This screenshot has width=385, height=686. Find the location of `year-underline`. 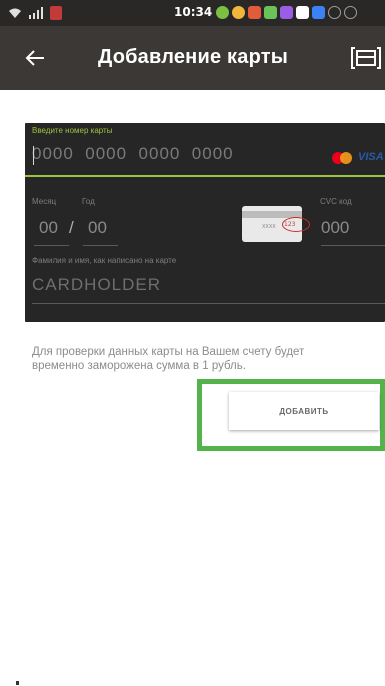

year-underline is located at coordinates (100, 245).